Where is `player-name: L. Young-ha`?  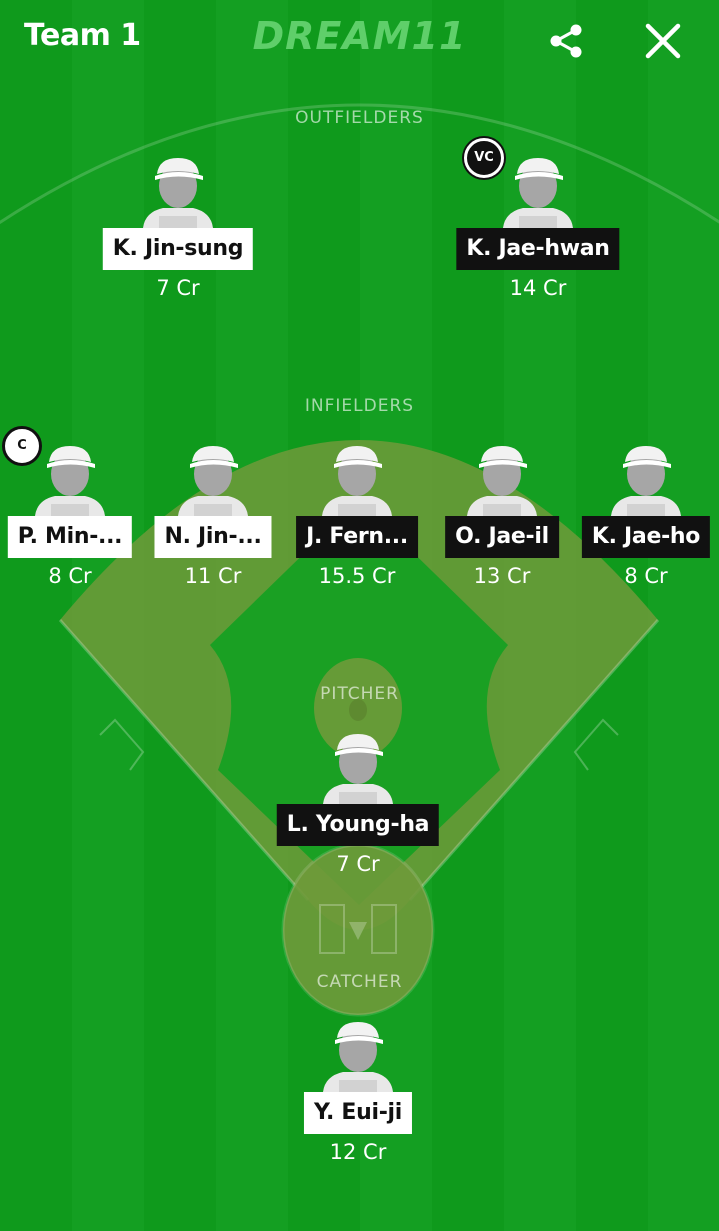 player-name: L. Young-ha is located at coordinates (358, 825).